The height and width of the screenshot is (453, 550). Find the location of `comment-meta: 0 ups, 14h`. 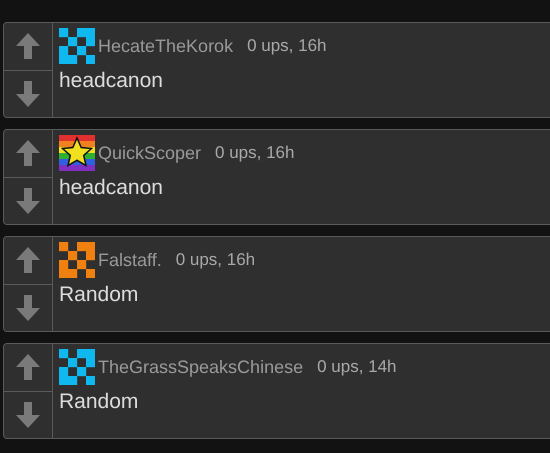

comment-meta: 0 ups, 14h is located at coordinates (357, 367).